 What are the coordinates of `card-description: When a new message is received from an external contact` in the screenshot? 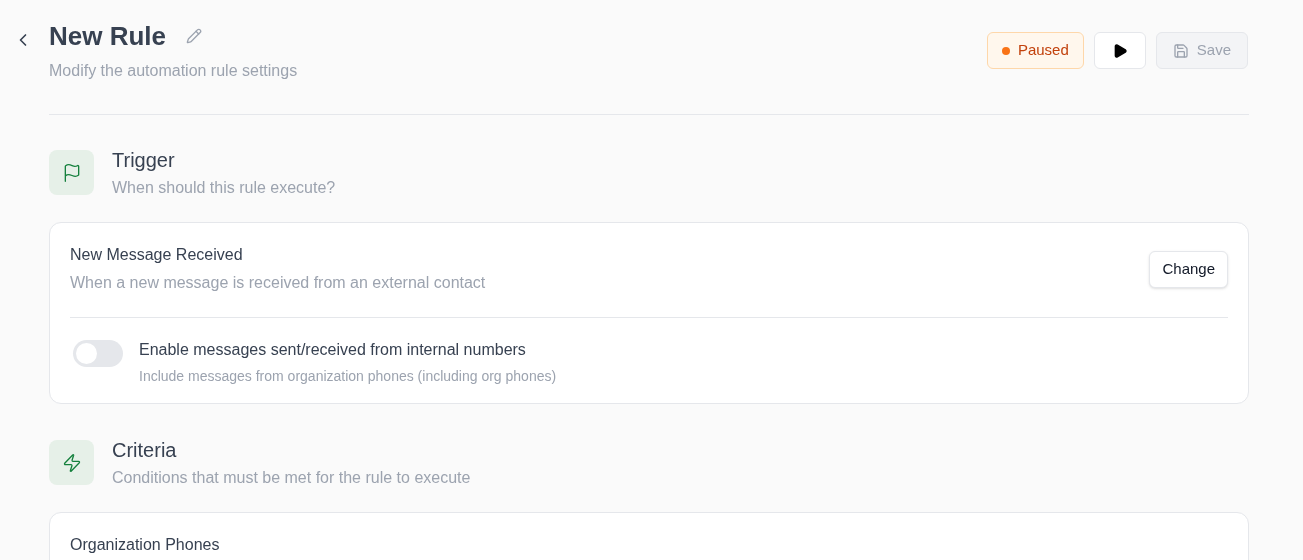 It's located at (278, 283).